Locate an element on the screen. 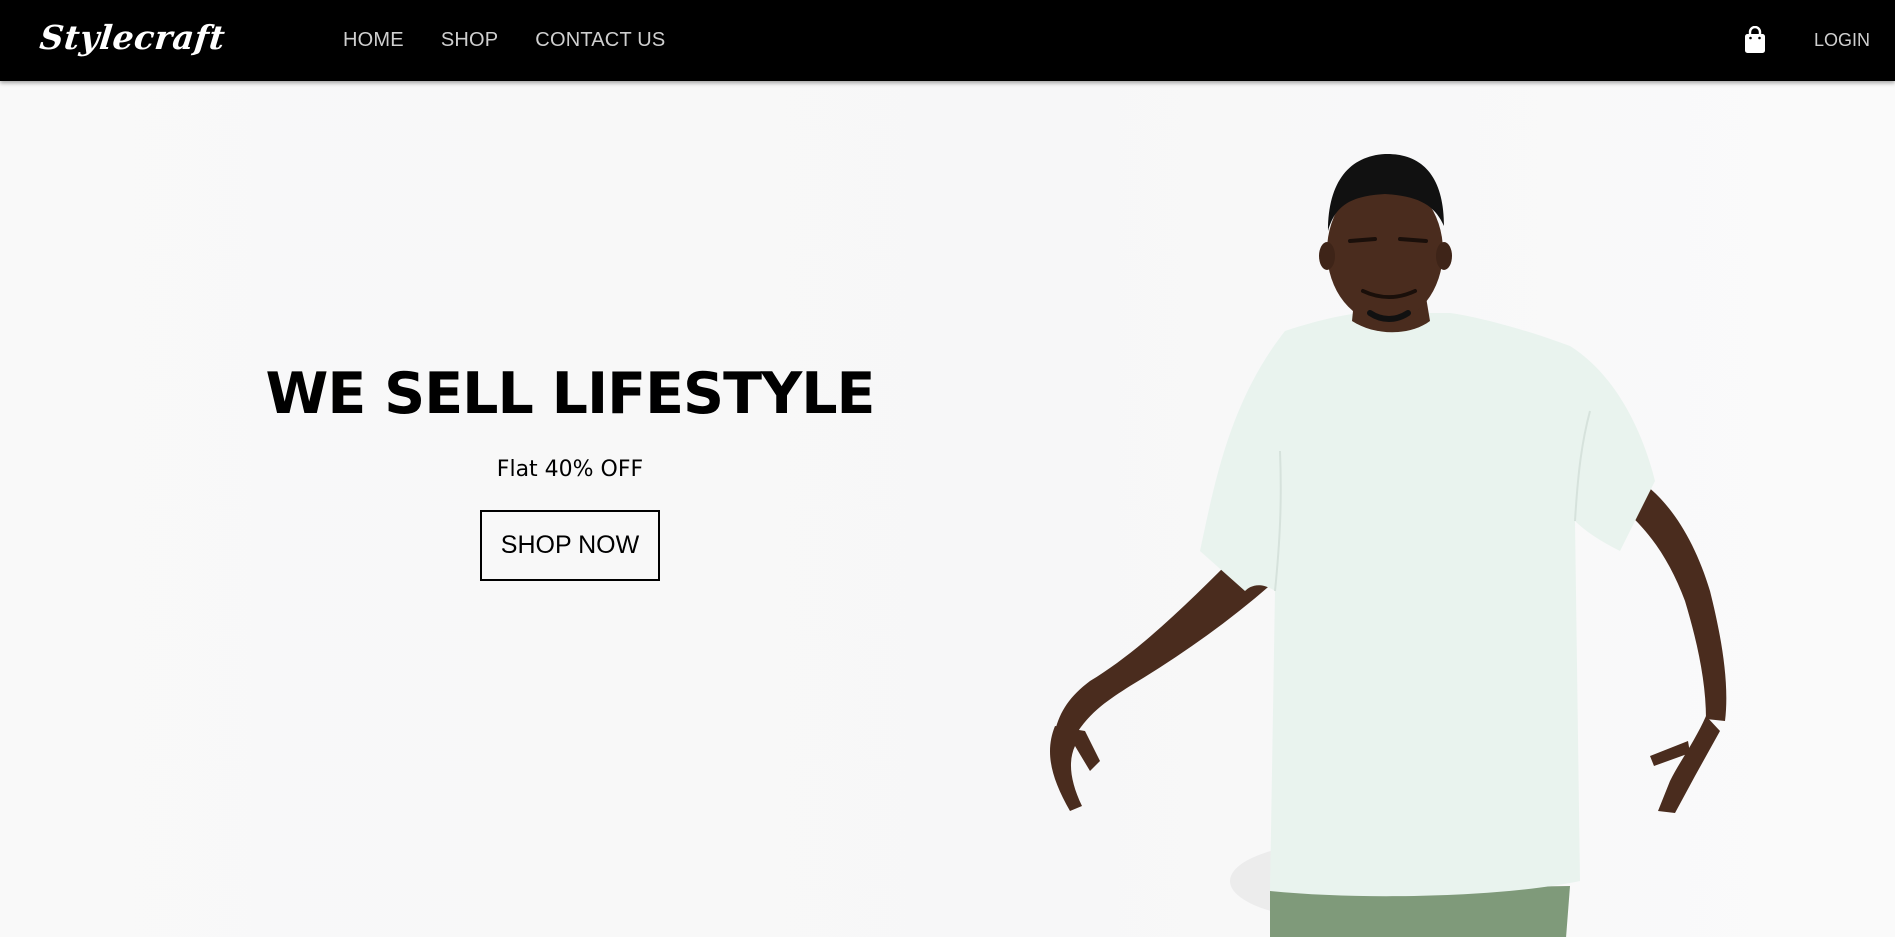 This screenshot has width=1895, height=937. nav-right: LOGIN is located at coordinates (1807, 40).